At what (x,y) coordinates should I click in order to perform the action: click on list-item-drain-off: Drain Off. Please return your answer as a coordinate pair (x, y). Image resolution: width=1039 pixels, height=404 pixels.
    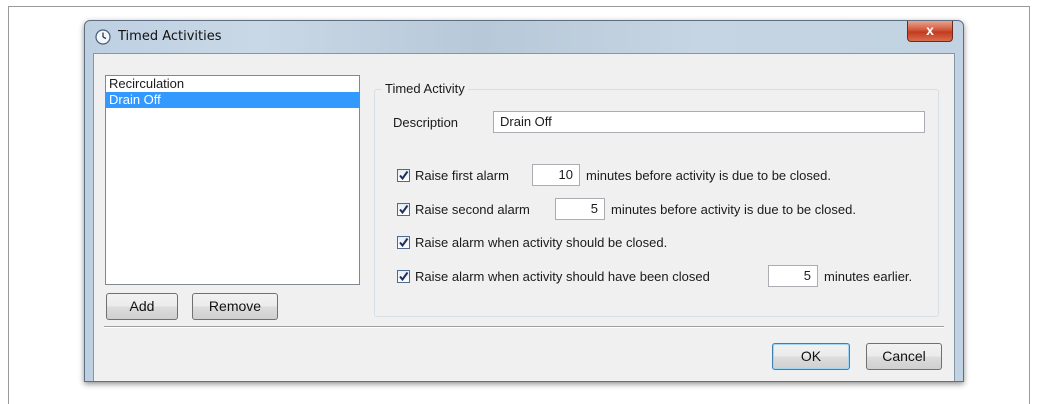
    Looking at the image, I should click on (232, 100).